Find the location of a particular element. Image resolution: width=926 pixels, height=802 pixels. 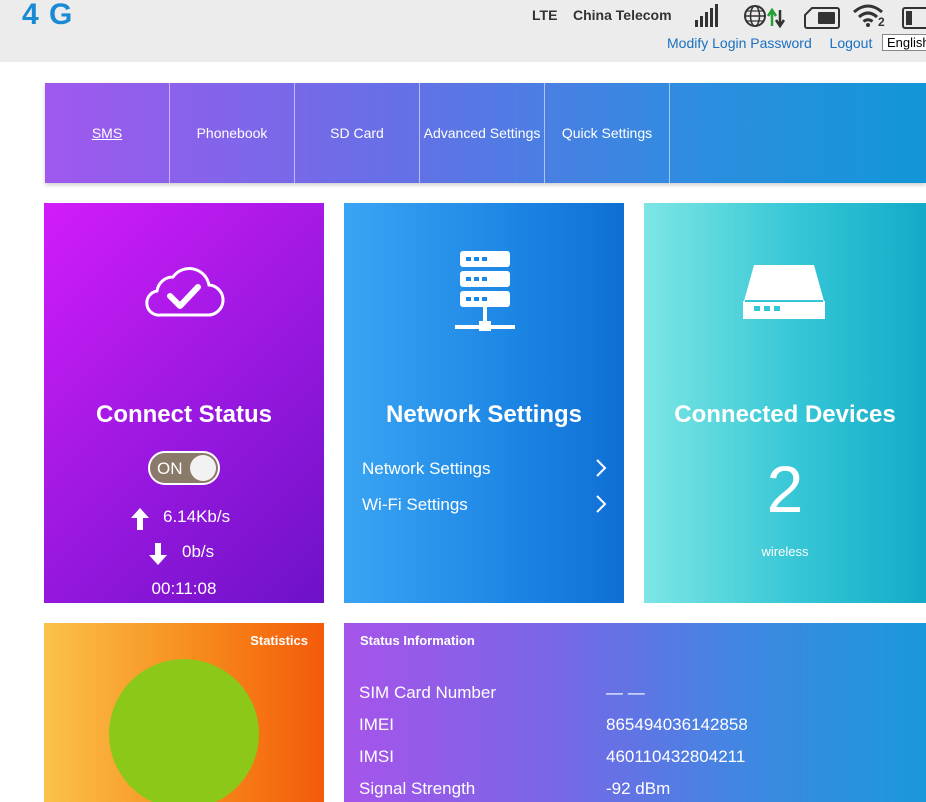

nav-label: Quick Settings is located at coordinates (607, 133).